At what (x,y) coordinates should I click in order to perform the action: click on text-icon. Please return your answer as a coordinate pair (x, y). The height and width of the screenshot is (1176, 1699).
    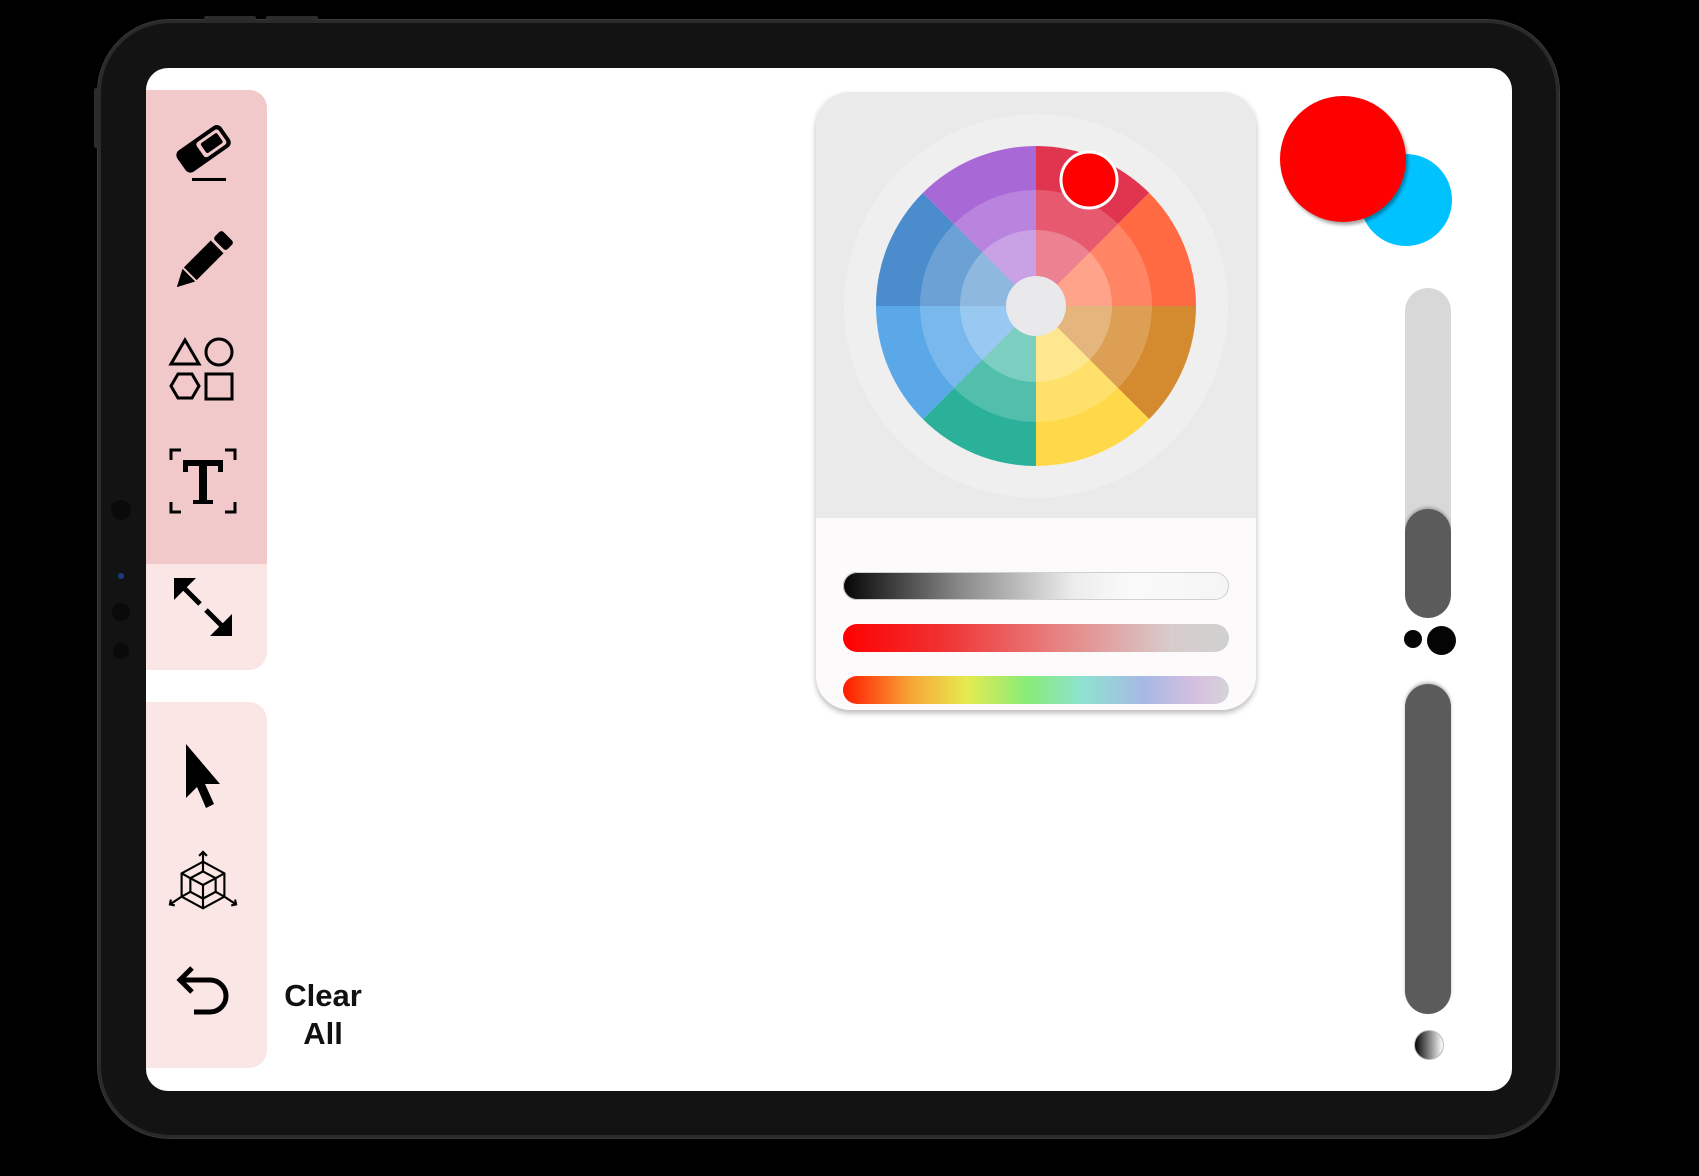
    Looking at the image, I should click on (203, 481).